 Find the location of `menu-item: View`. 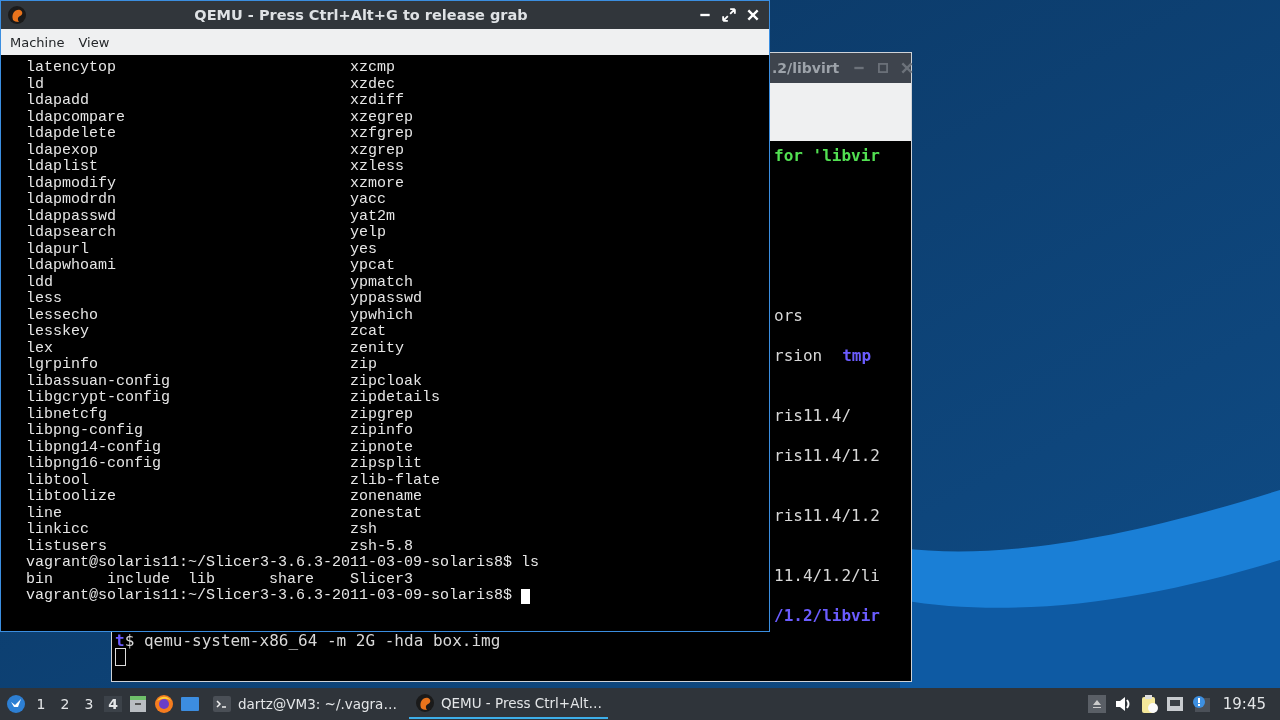

menu-item: View is located at coordinates (94, 42).